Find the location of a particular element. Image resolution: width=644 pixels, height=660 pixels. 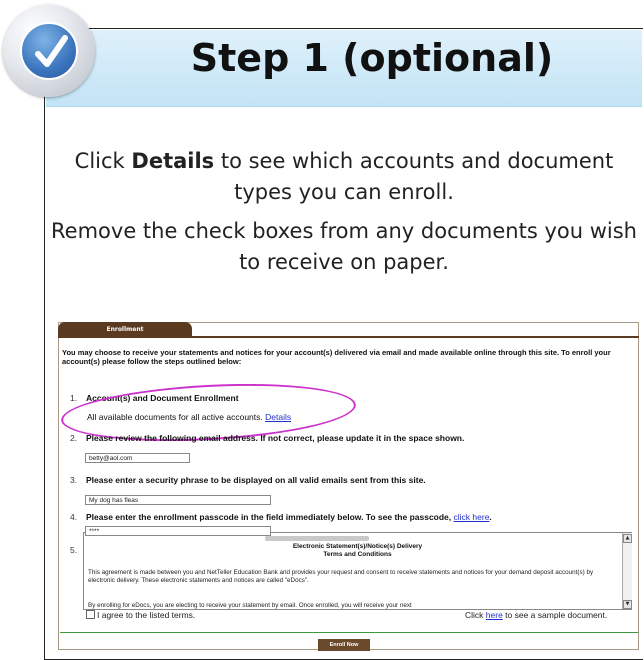

redacted-bank-name is located at coordinates (317, 538).